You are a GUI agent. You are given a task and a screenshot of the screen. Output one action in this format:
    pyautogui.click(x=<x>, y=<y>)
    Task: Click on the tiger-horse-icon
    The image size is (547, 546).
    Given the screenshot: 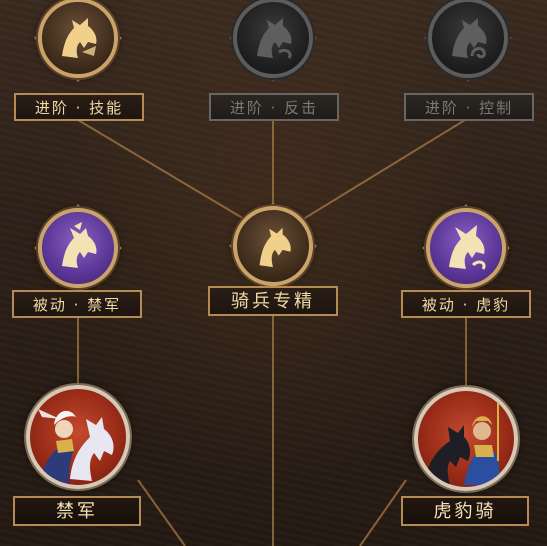 What is the action you would take?
    pyautogui.click(x=466, y=248)
    